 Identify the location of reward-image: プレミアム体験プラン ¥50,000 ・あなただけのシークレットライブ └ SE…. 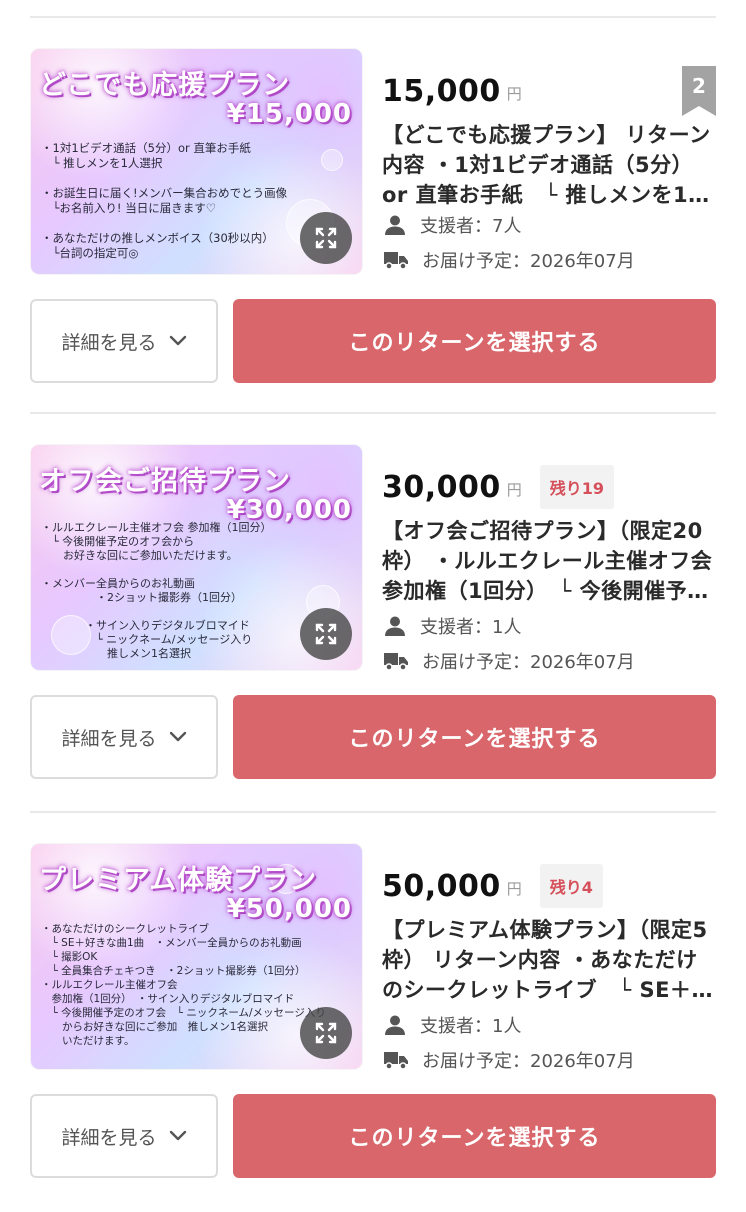
(196, 956).